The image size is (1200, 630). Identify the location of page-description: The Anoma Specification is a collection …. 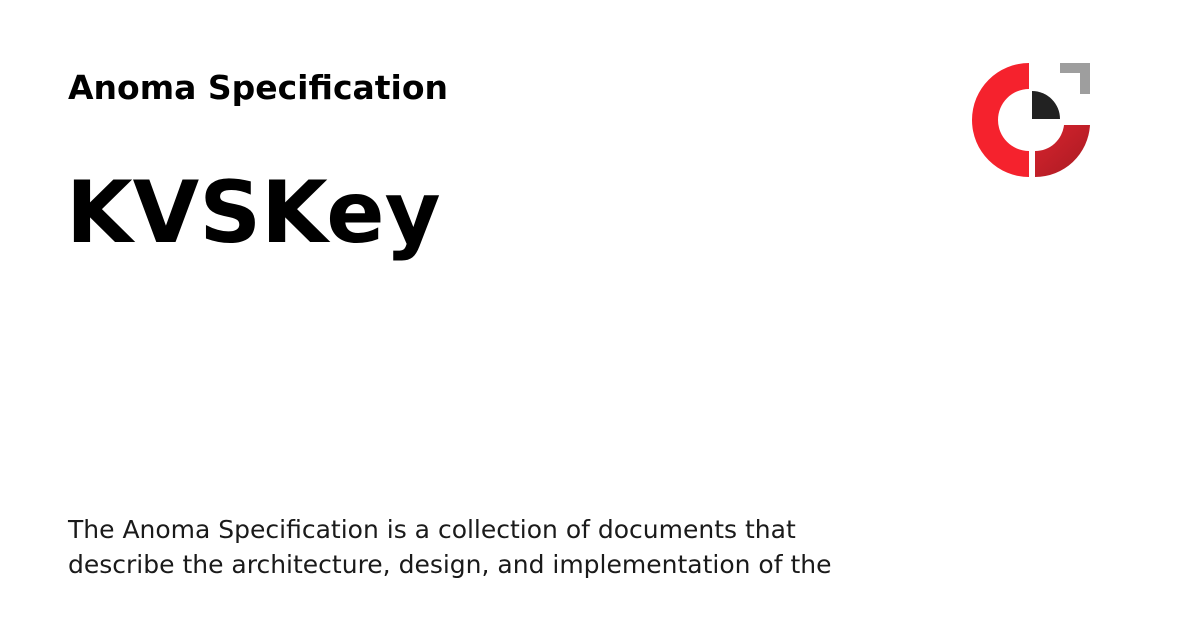
(450, 547).